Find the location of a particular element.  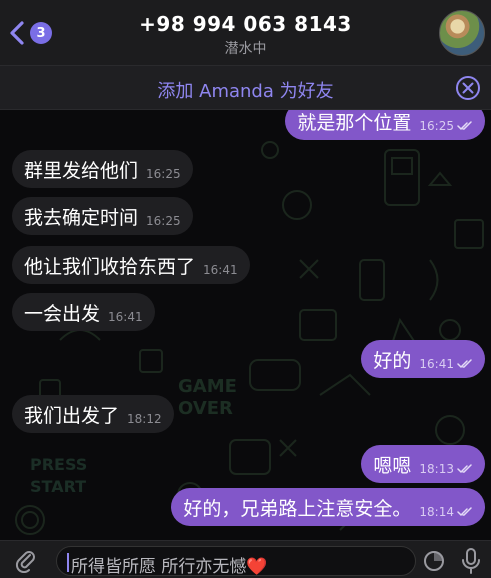

message-draft: 所得皆所愿 所行亦无憾❤️ is located at coordinates (169, 567).